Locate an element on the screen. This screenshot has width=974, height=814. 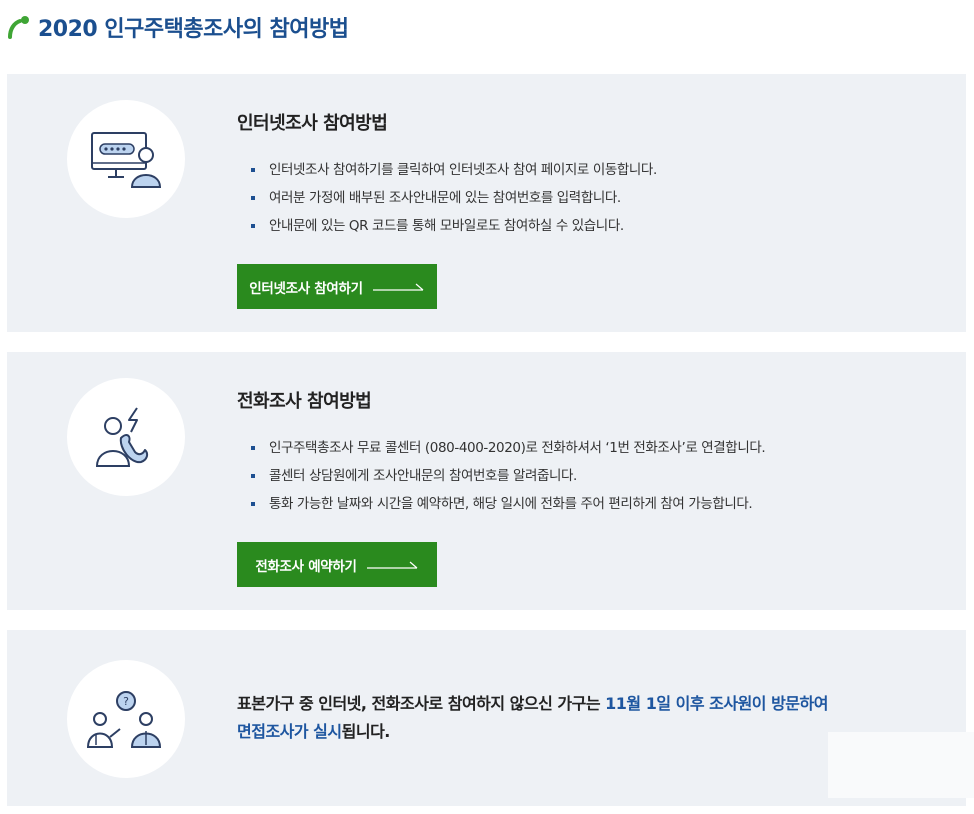
list-item: 콜센터 상담원에게 조사안내문의 참여번호를 알려줍니다. is located at coordinates (501, 476).